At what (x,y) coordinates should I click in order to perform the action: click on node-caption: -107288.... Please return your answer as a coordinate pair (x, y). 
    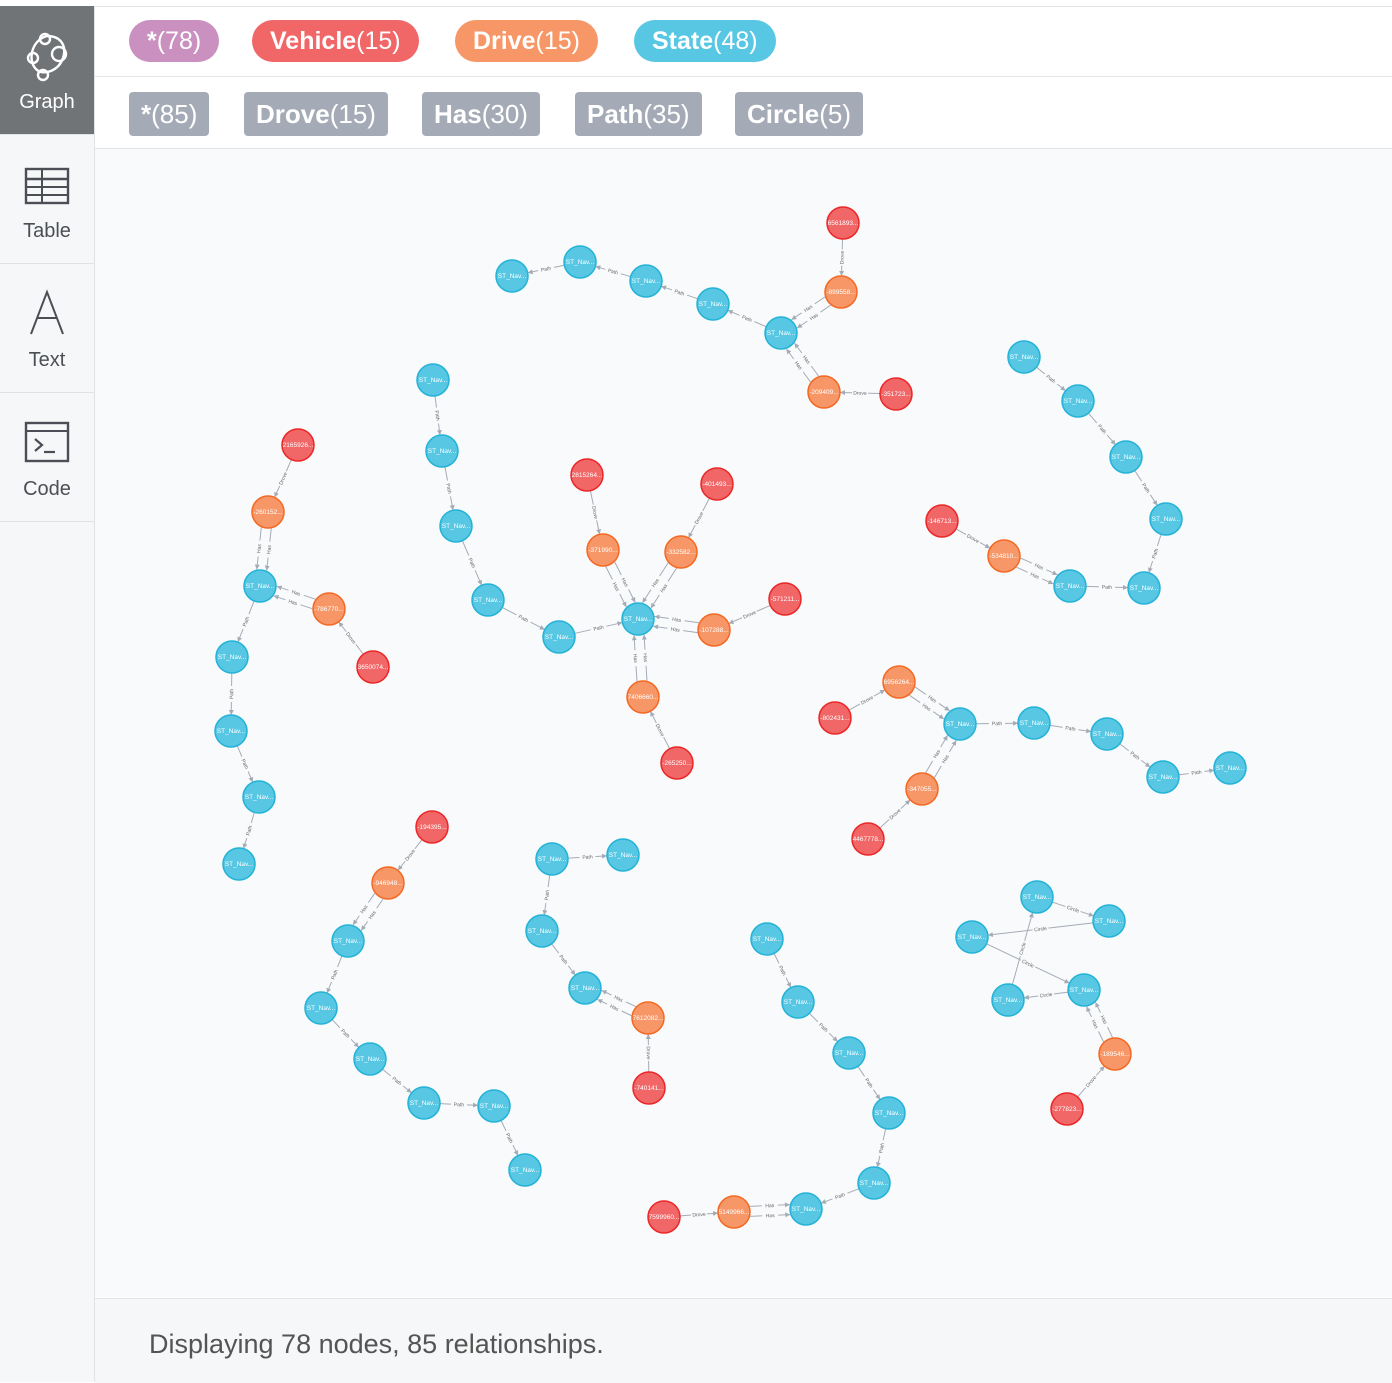
    Looking at the image, I should click on (713, 630).